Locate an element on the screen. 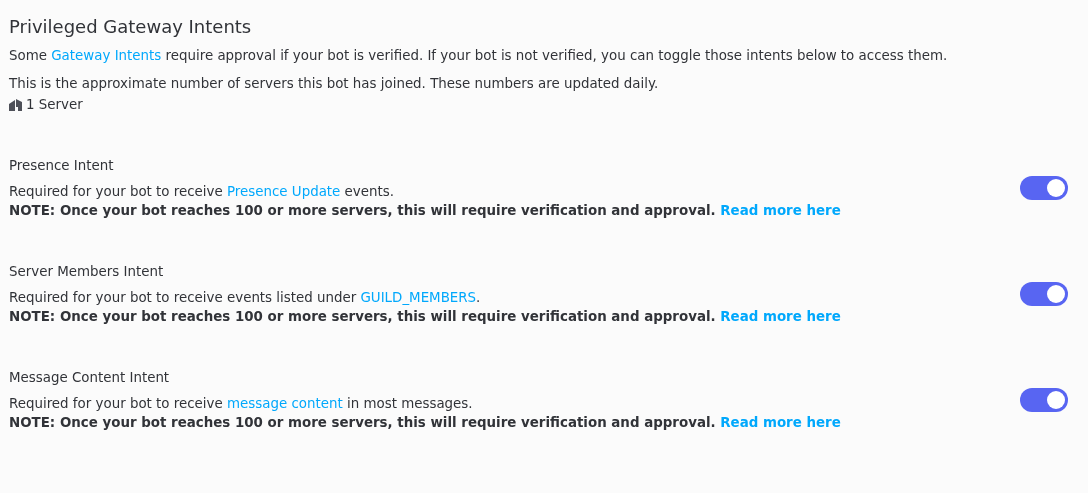 Image resolution: width=1088 pixels, height=493 pixels. server-count: 1 Server is located at coordinates (54, 105).